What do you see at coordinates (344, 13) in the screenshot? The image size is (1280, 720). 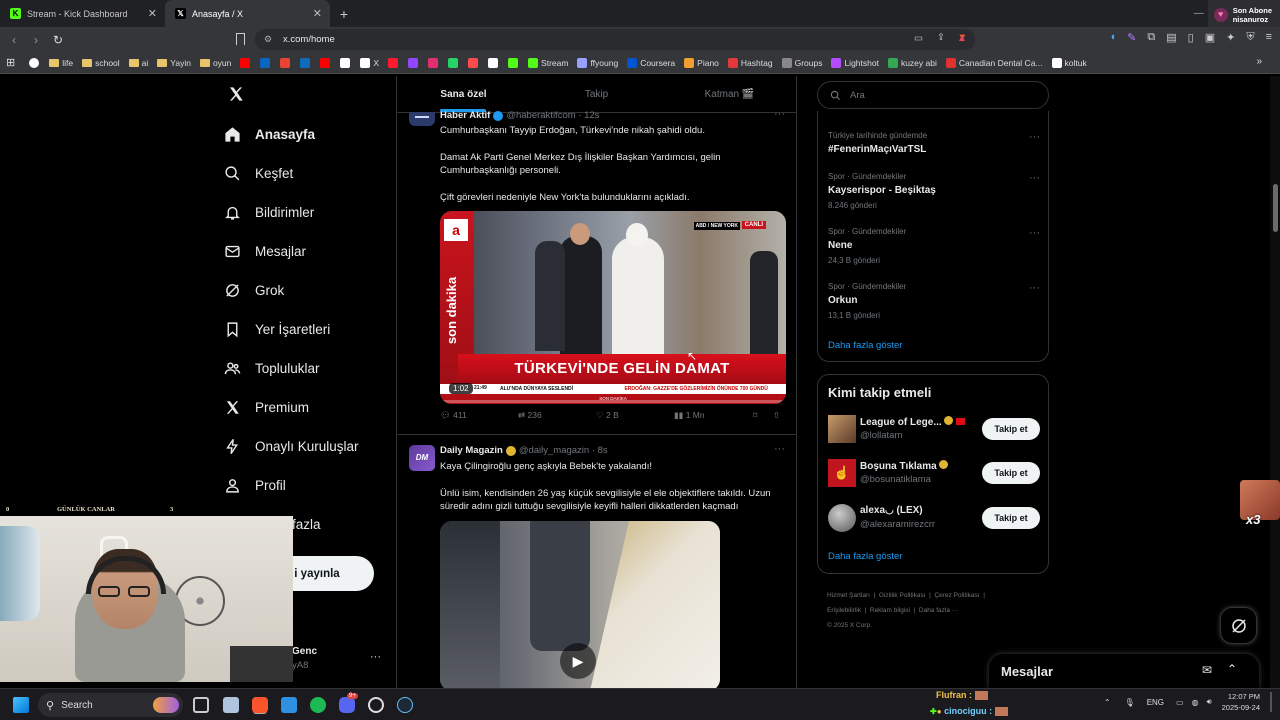 I see `new-tab-button: +` at bounding box center [344, 13].